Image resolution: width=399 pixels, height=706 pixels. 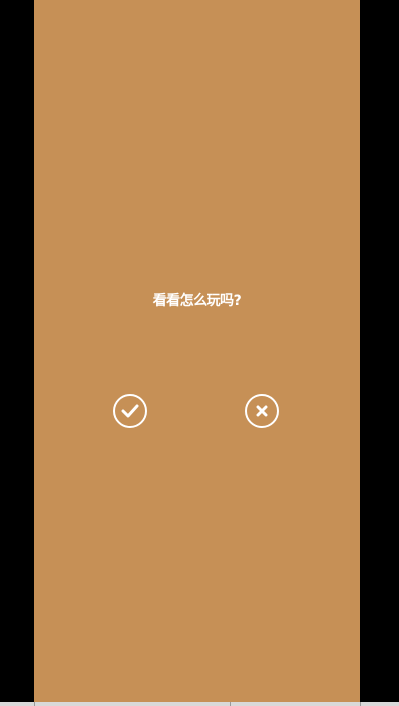 What do you see at coordinates (199, 704) in the screenshot?
I see `bottom-strip` at bounding box center [199, 704].